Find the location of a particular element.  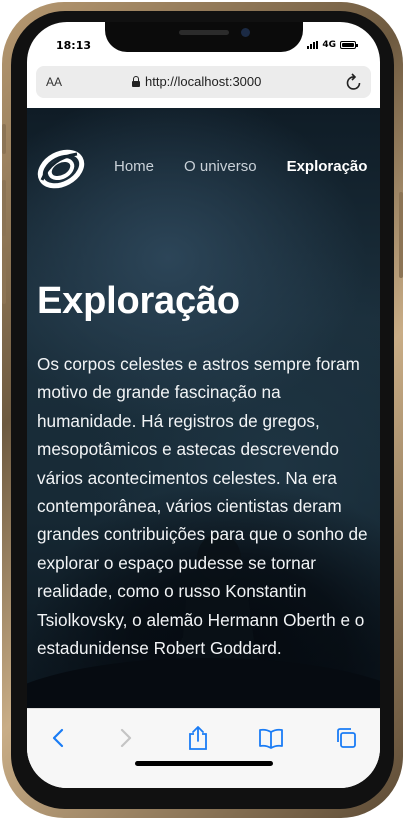

status-indicators: 4G is located at coordinates (332, 45).